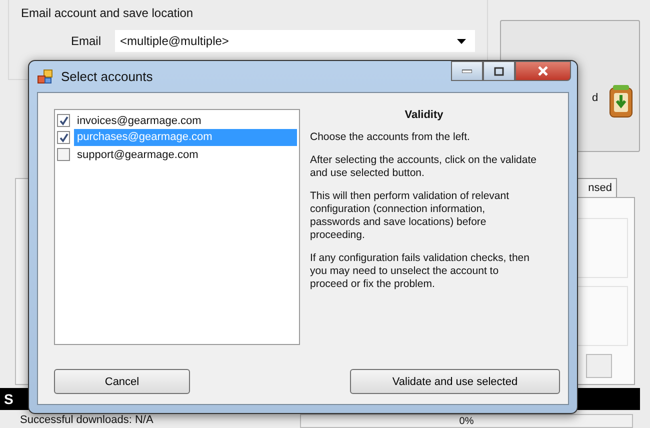  I want to click on group-title: Email account and save location, so click(107, 13).